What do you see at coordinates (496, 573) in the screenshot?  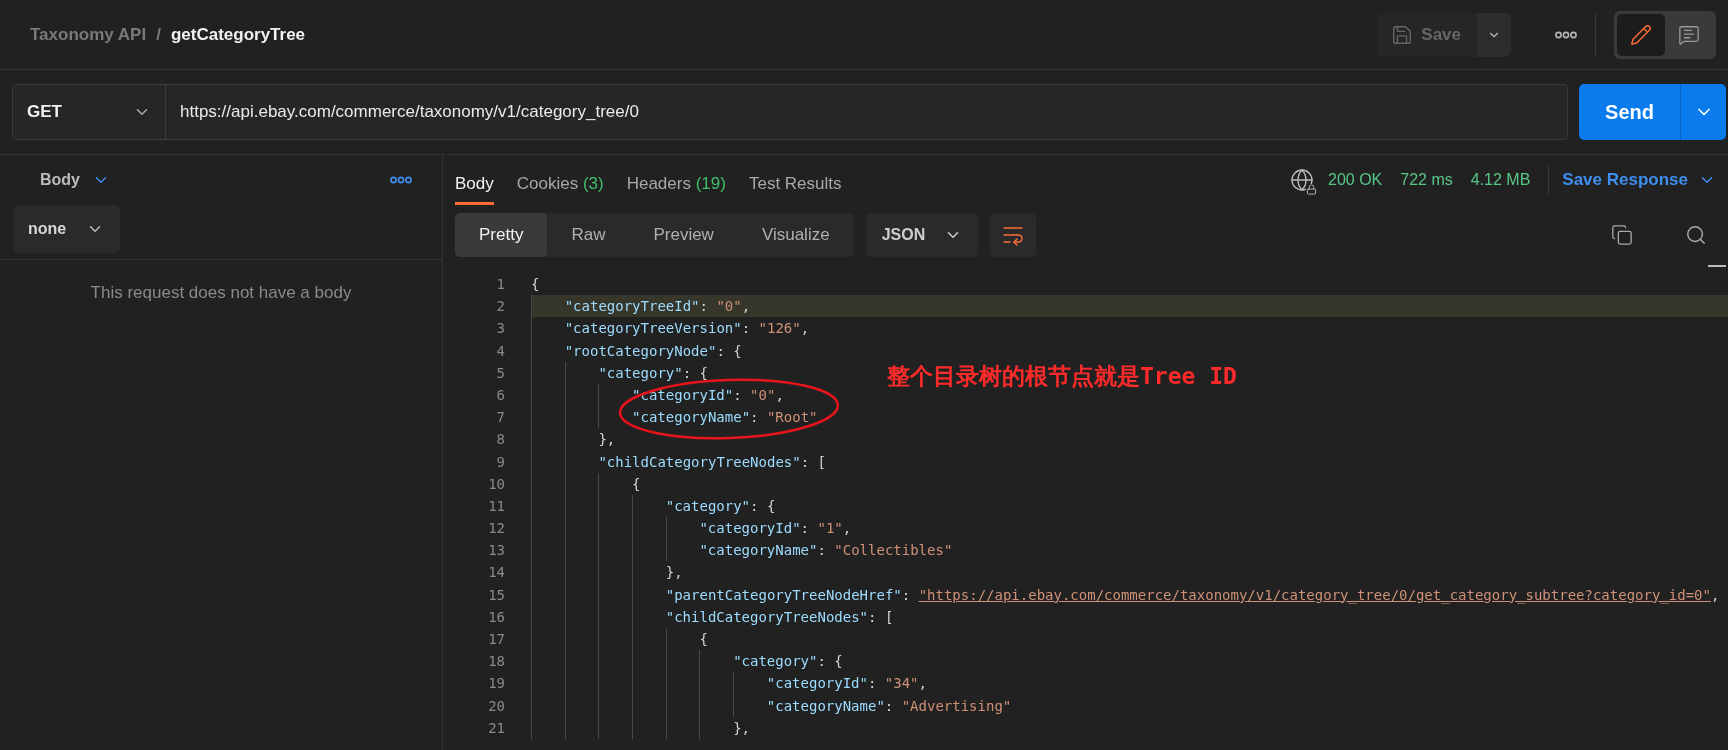 I see `line-number: 14` at bounding box center [496, 573].